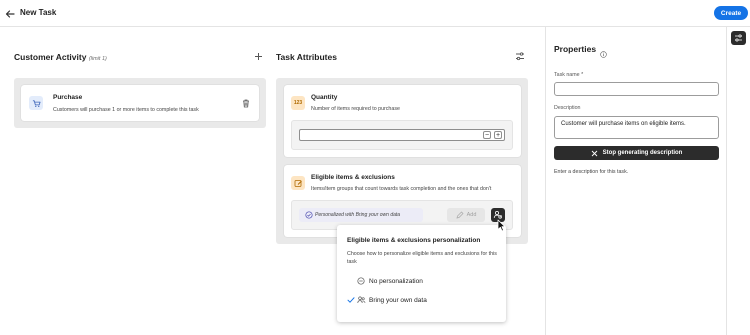 The height and width of the screenshot is (335, 750). What do you see at coordinates (594, 153) in the screenshot?
I see `close-icon` at bounding box center [594, 153].